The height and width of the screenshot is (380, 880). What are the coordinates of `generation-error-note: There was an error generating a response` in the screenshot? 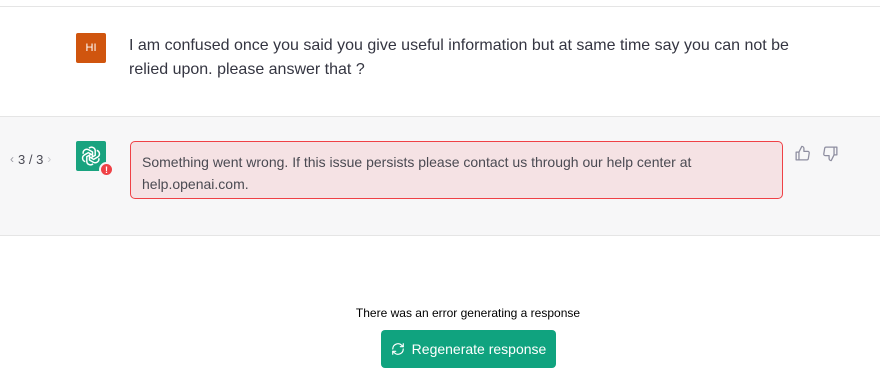 It's located at (468, 313).